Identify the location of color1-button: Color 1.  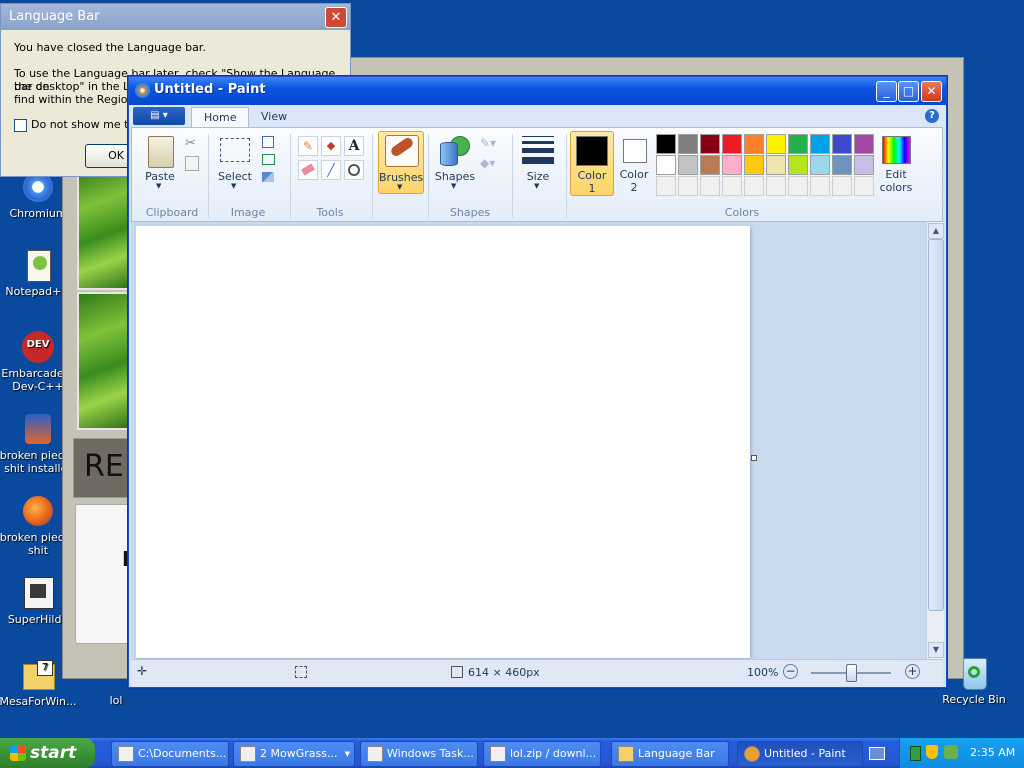
(592, 163).